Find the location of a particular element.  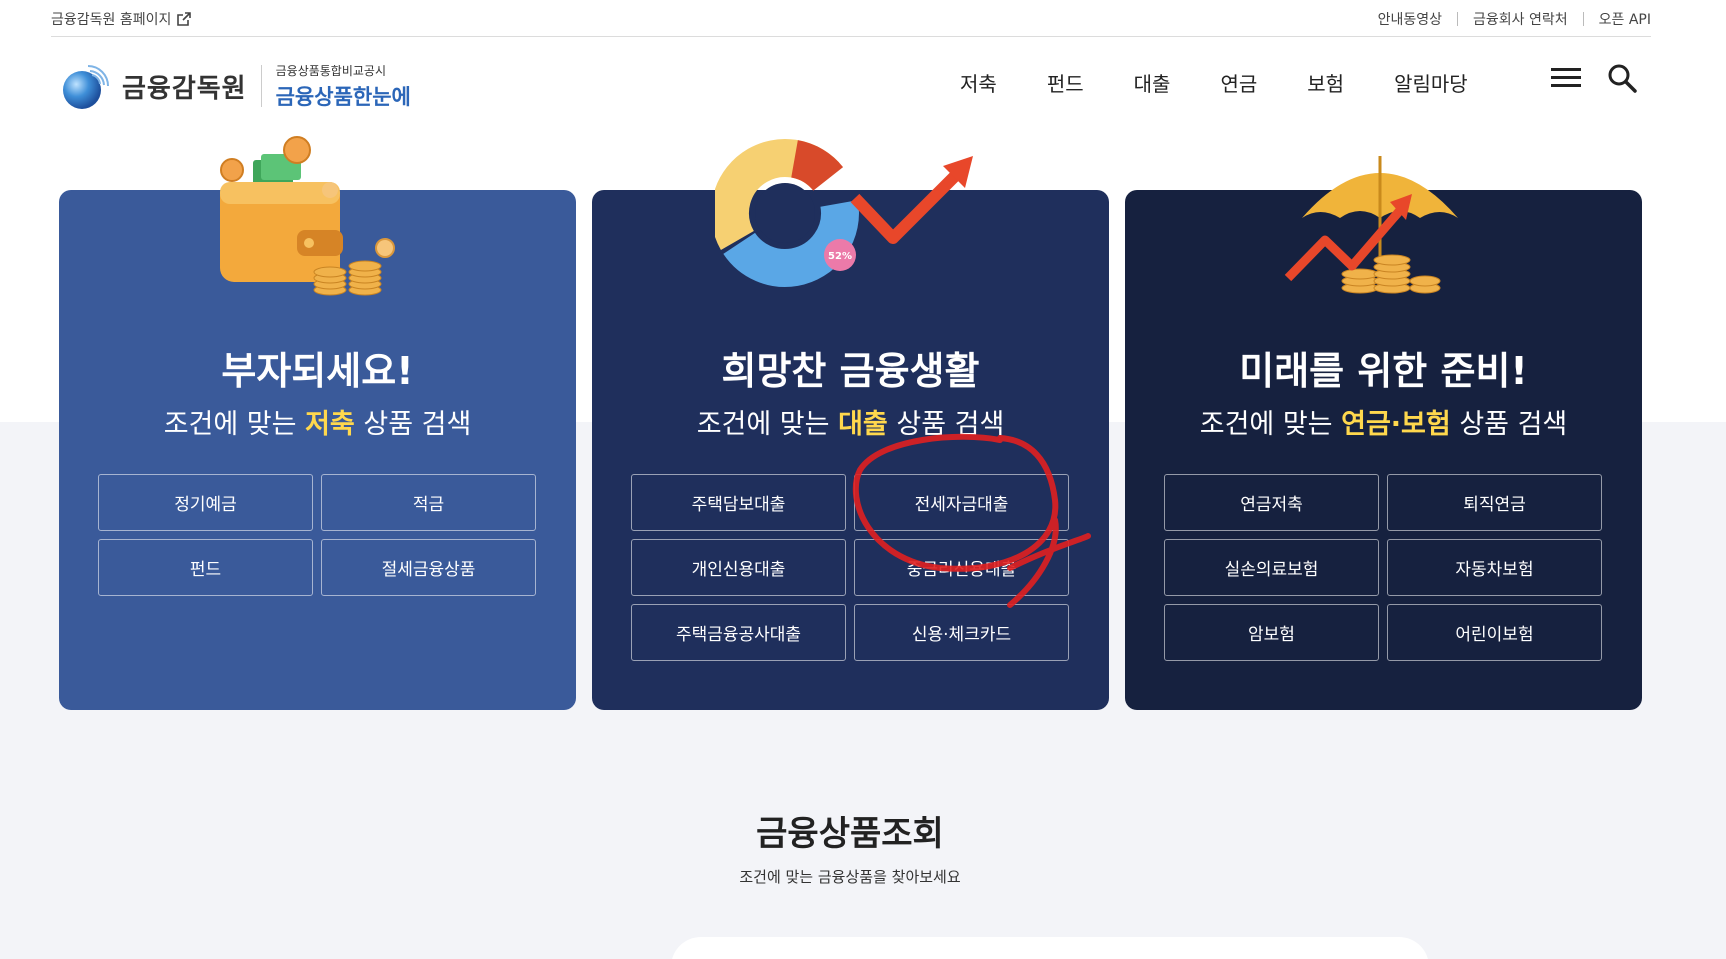

logo-divider is located at coordinates (261, 86).